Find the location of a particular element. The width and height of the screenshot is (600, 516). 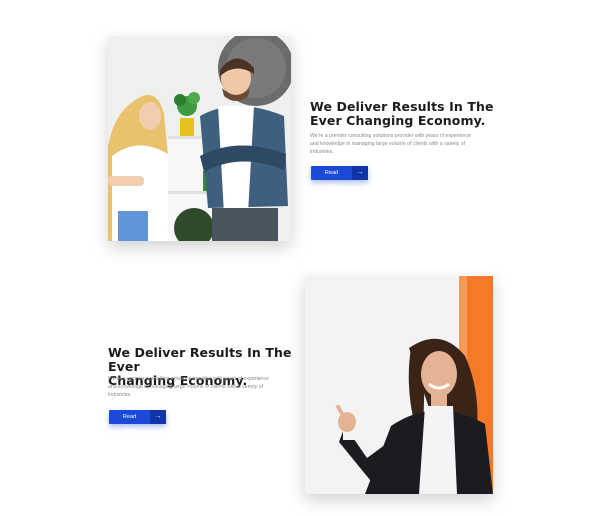

heading-line: We Deliver Results In The is located at coordinates (402, 106).